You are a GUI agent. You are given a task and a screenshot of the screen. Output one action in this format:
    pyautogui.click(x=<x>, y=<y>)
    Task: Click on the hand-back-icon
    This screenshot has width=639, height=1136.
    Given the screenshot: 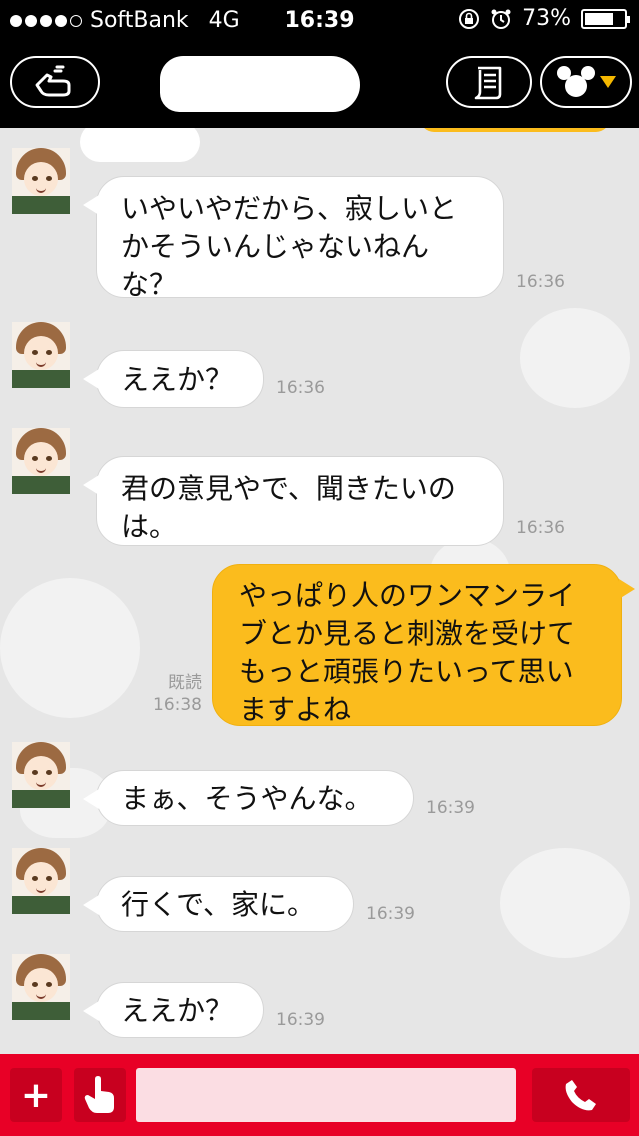 What is the action you would take?
    pyautogui.click(x=53, y=81)
    